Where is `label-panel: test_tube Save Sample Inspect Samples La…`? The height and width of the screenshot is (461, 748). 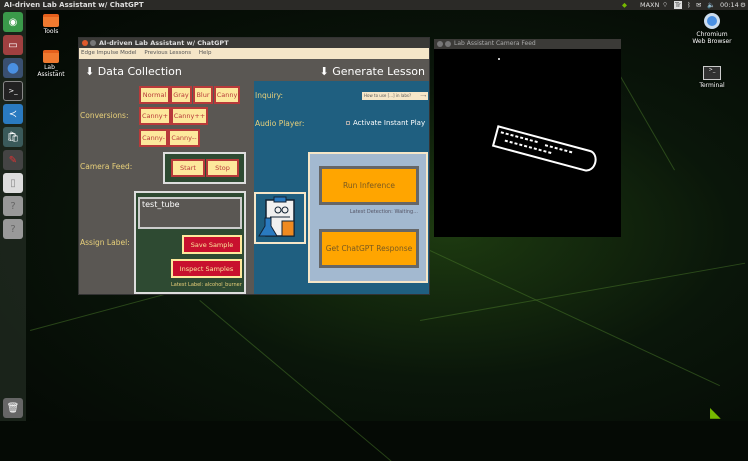 label-panel: test_tube Save Sample Inspect Samples La… is located at coordinates (190, 242).